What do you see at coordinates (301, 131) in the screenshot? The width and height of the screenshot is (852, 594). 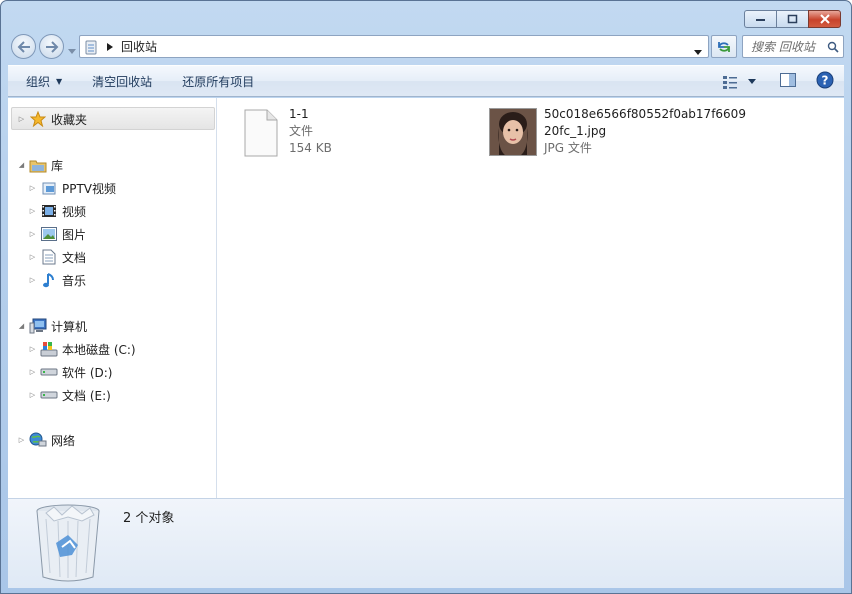 I see `file-type: 文件` at bounding box center [301, 131].